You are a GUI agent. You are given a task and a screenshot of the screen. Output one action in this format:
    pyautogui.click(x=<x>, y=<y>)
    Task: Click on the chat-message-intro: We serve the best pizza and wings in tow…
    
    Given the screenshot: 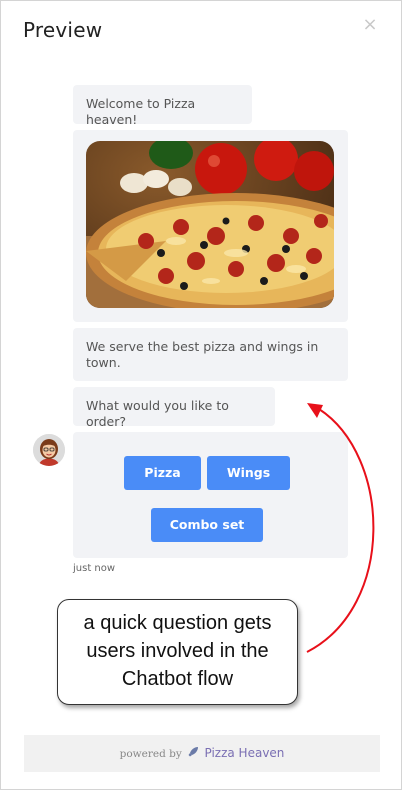 What is the action you would take?
    pyautogui.click(x=210, y=354)
    